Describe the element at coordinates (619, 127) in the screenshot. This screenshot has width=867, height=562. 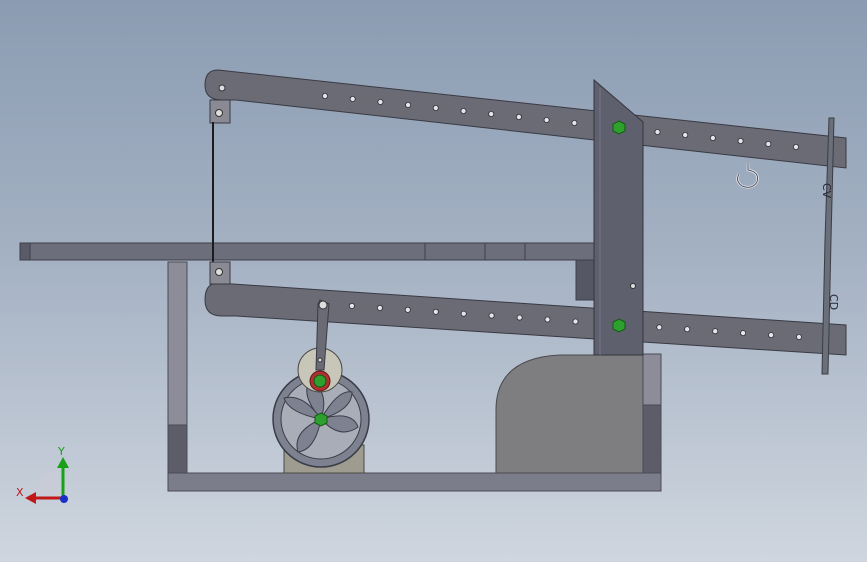
I see `fastener-upper` at that location.